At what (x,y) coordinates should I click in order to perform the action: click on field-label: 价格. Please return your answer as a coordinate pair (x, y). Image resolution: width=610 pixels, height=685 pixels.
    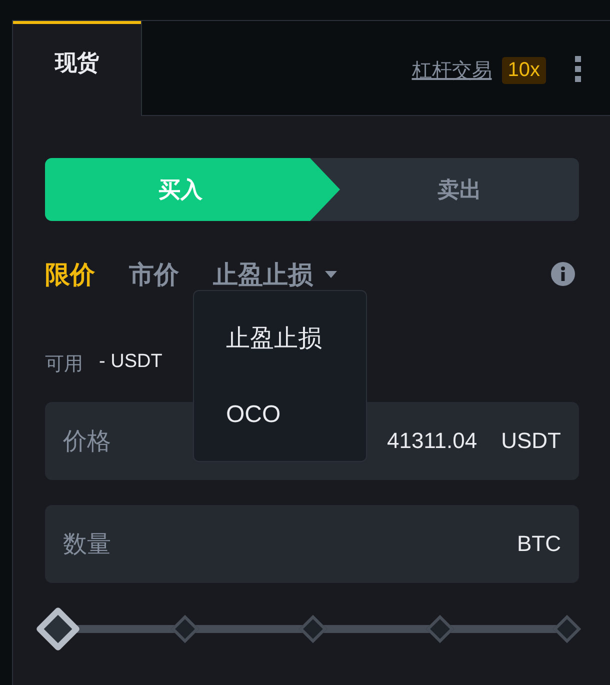
    Looking at the image, I should click on (87, 442).